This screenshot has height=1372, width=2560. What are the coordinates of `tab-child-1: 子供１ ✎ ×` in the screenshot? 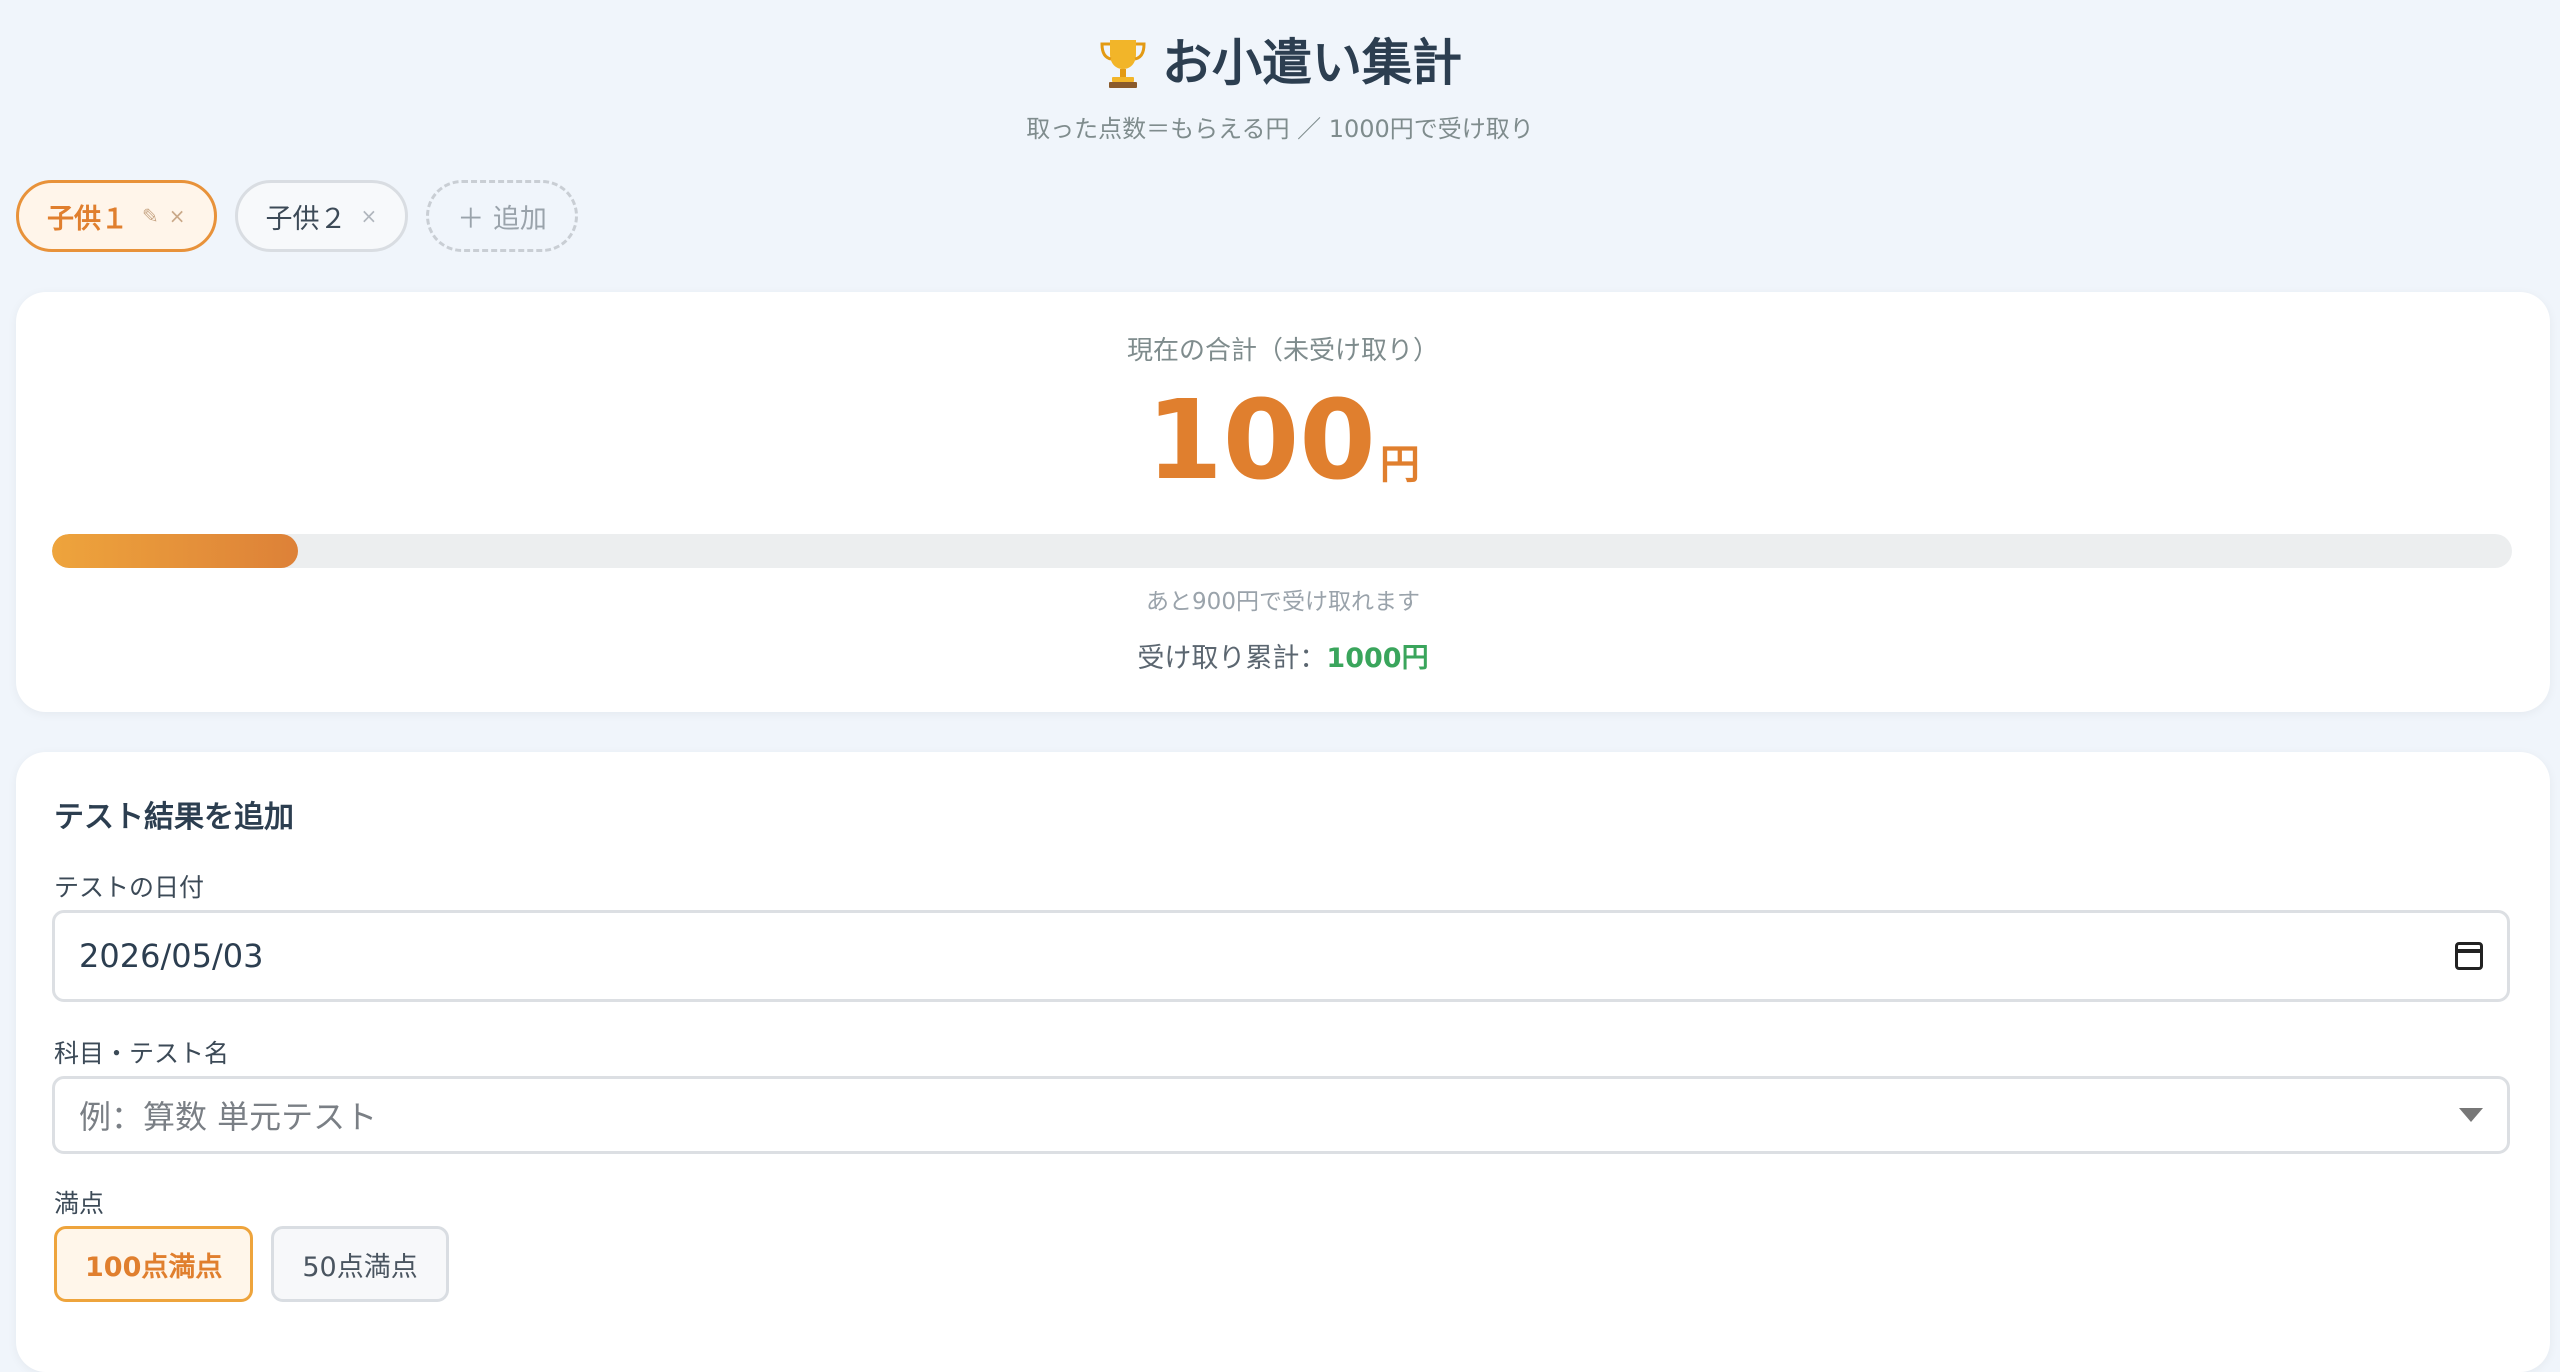 It's located at (116, 216).